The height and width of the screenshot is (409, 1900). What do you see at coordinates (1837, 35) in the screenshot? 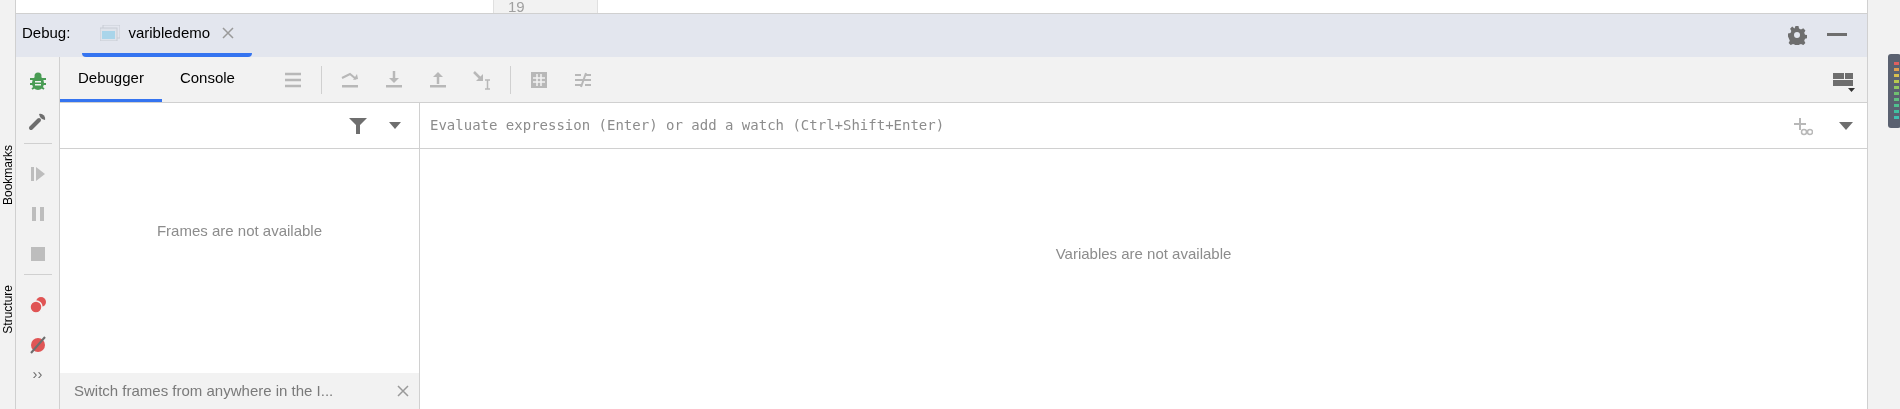
I see `minimize-icon` at bounding box center [1837, 35].